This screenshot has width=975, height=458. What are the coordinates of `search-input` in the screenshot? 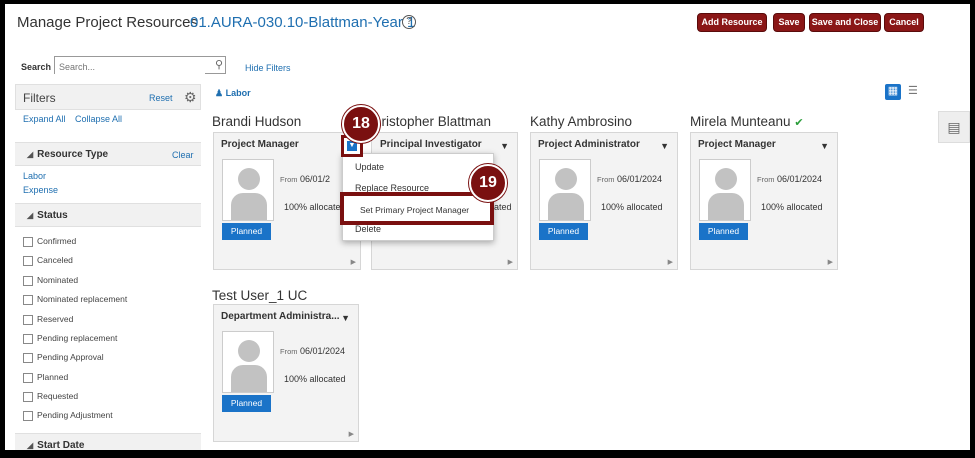 It's located at (130, 67).